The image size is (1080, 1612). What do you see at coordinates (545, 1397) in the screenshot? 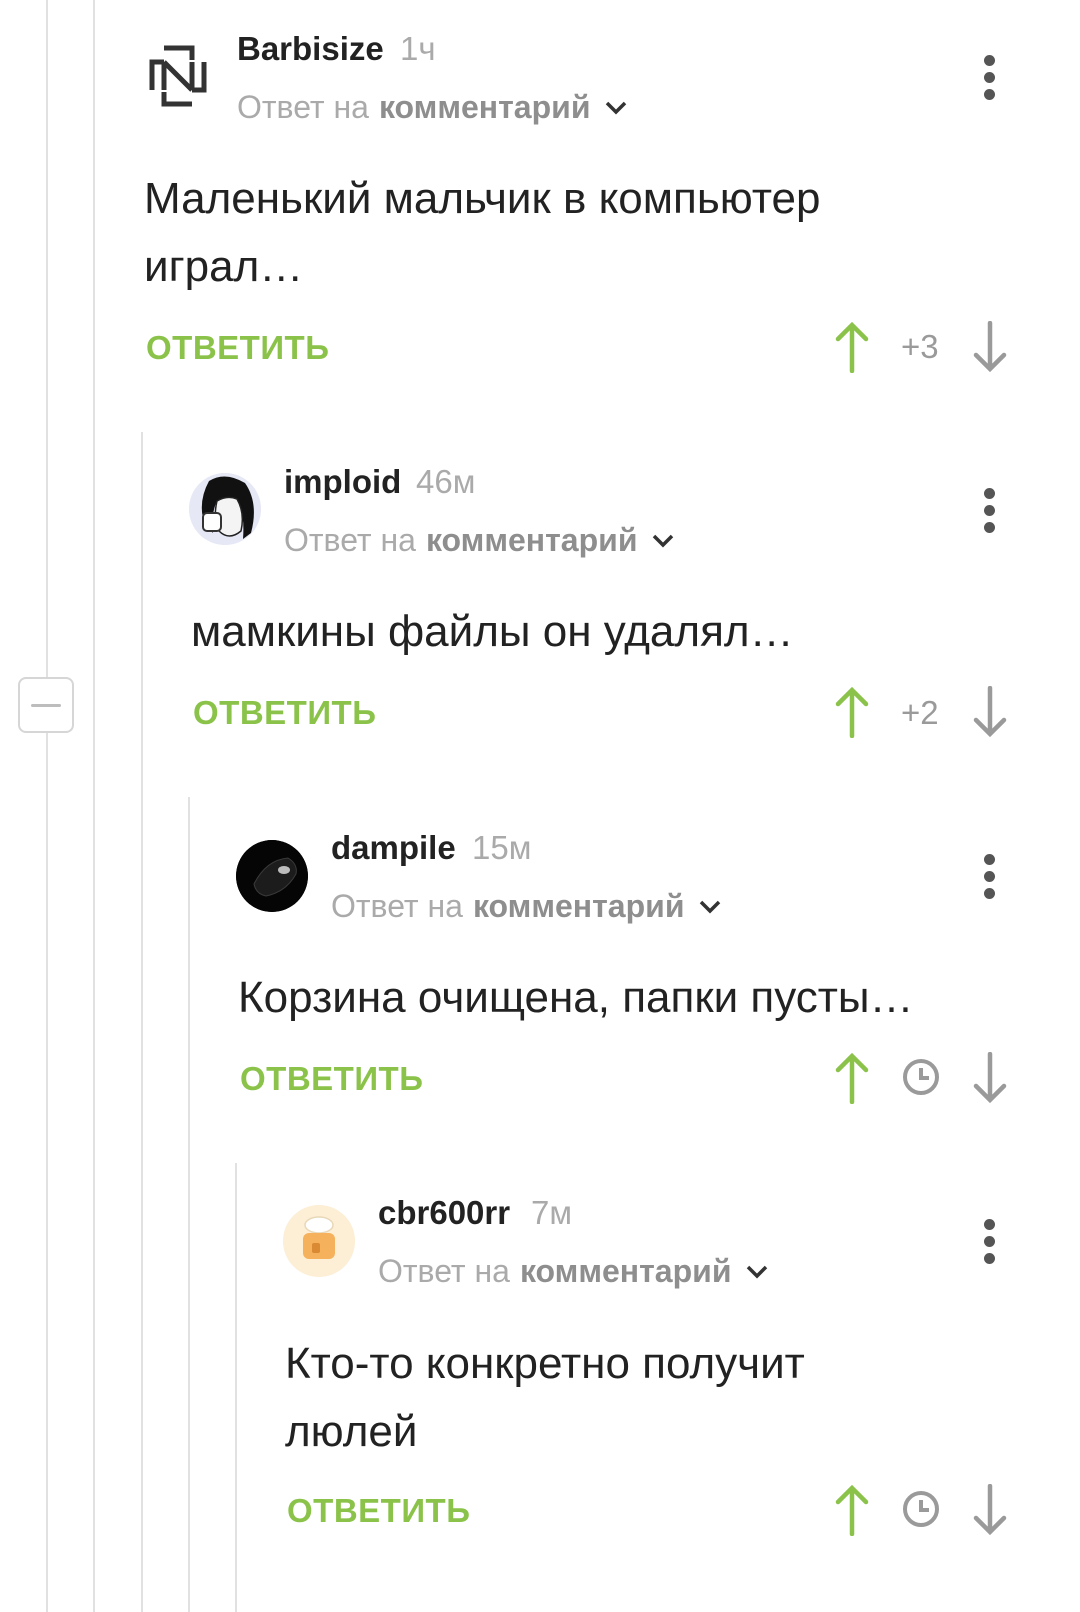
I see `comment-text: Кто-то конкретно получит люлей` at bounding box center [545, 1397].